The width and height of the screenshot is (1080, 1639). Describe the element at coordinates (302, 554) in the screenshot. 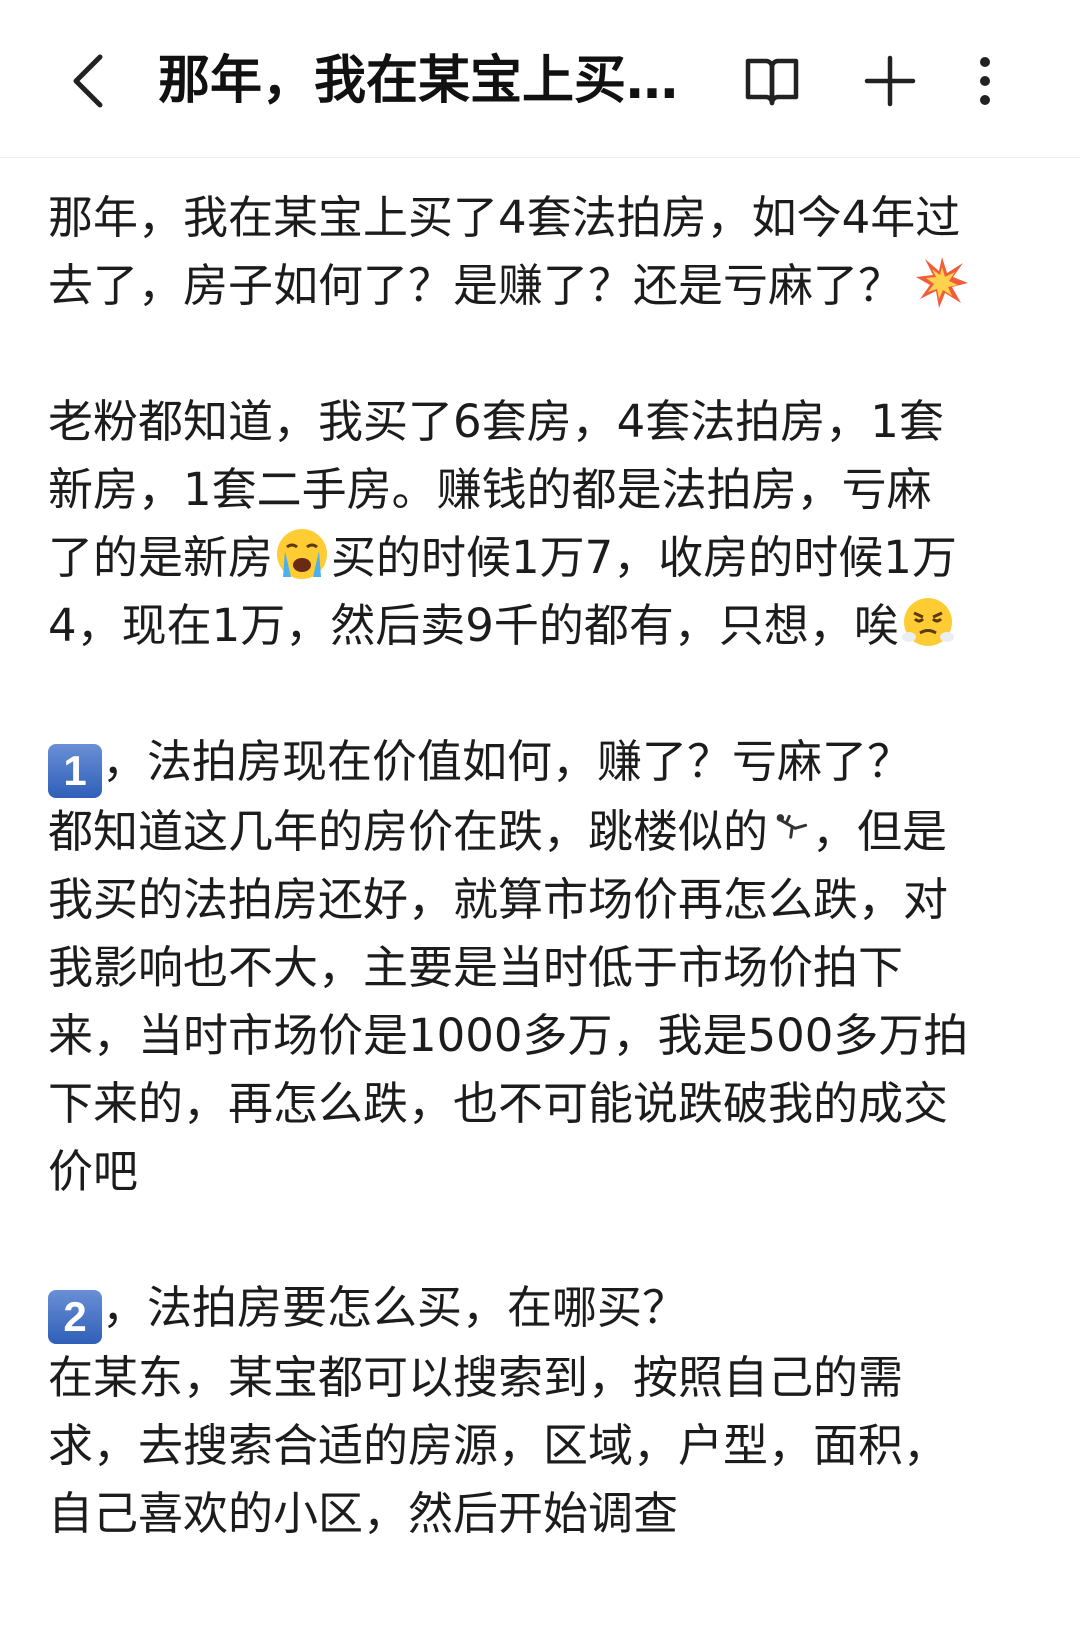

I see `crying-face-emoji` at that location.